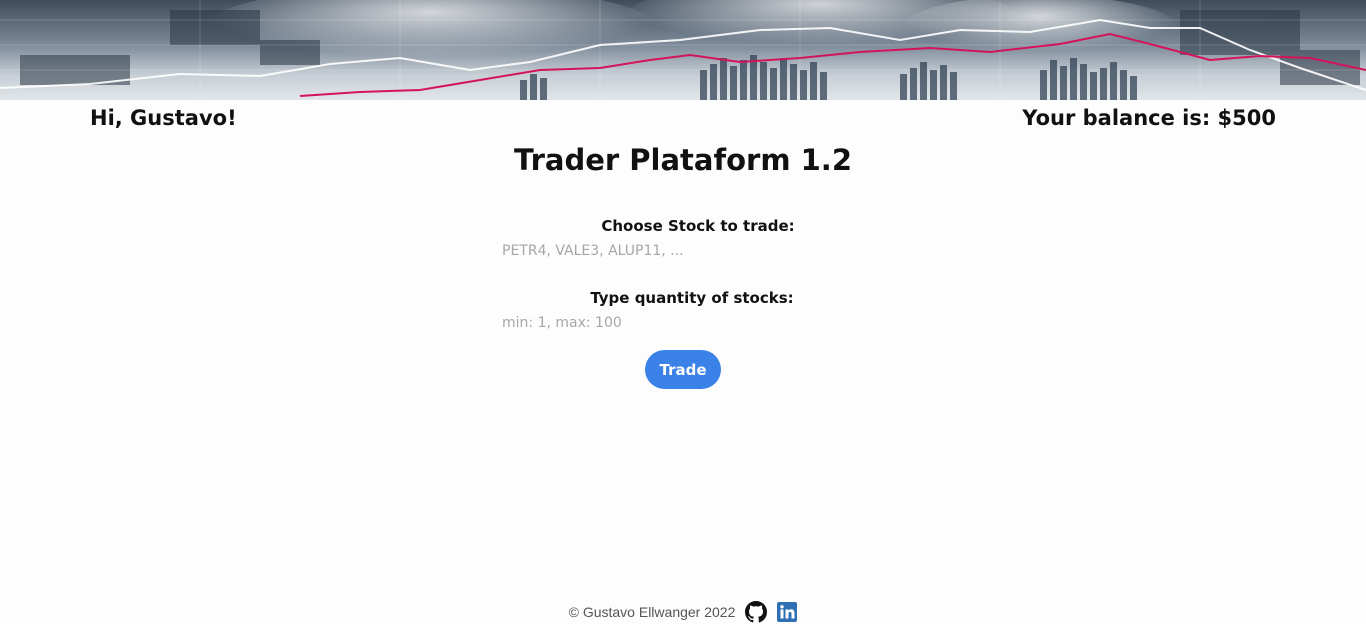 This screenshot has height=624, width=1366. I want to click on copyright-text: © Gustavo Ellwanger 2022, so click(652, 612).